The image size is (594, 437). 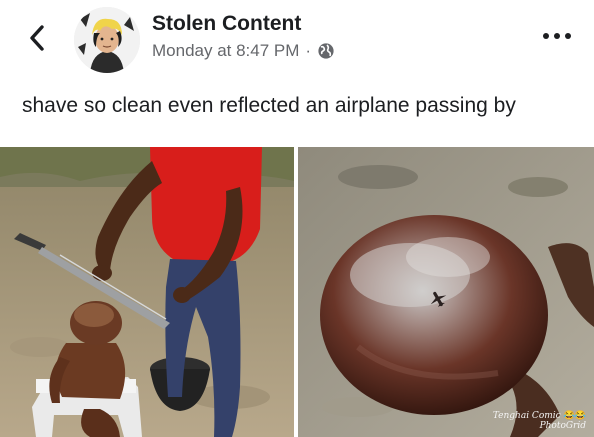 What do you see at coordinates (526, 416) in the screenshot?
I see `watermark-text: Tenghai Comic` at bounding box center [526, 416].